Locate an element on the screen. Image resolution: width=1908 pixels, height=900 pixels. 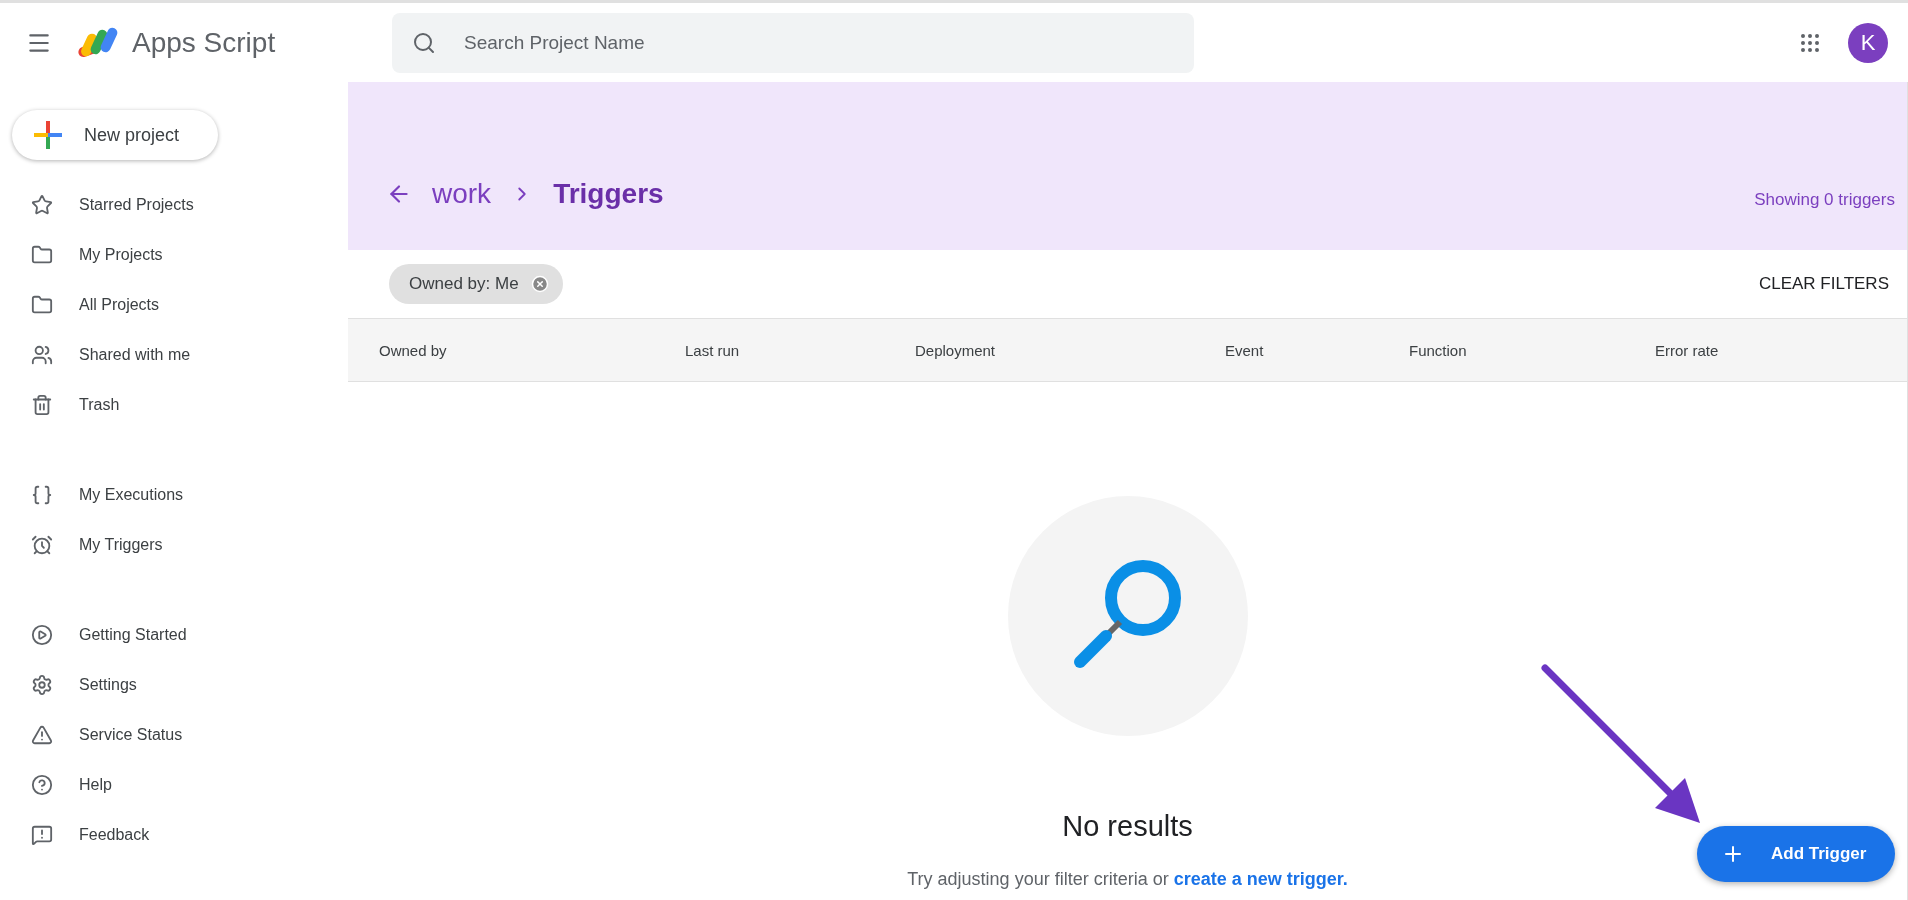
sidebar-item: My Triggers is located at coordinates (174, 545).